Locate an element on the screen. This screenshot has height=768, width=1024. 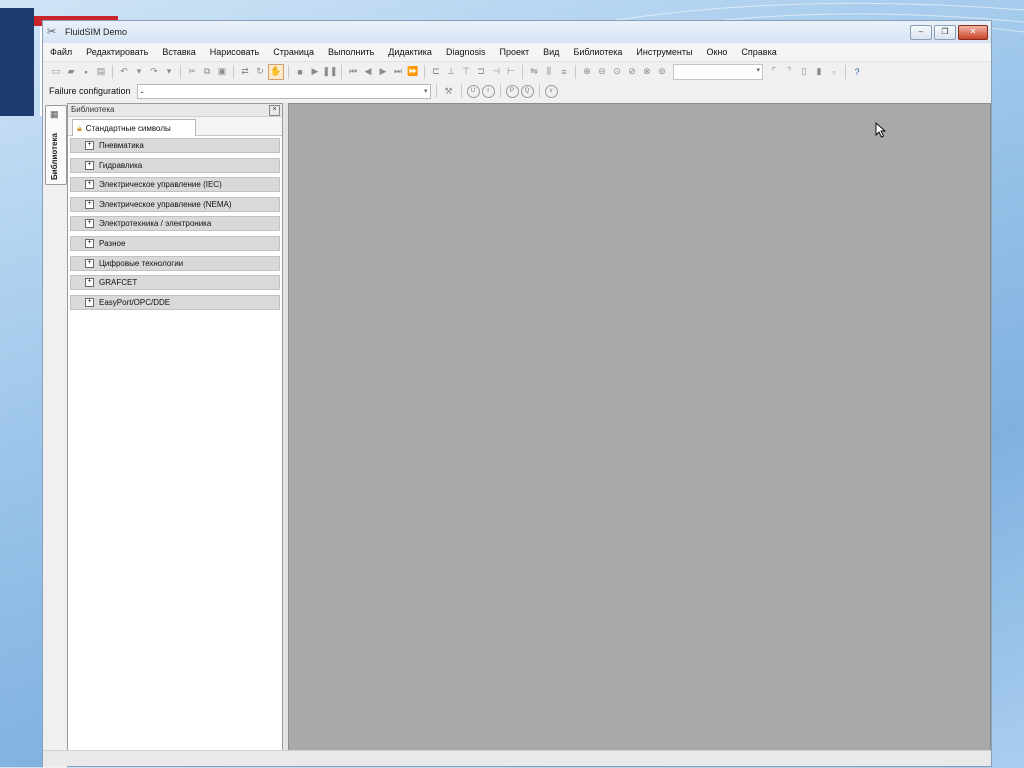
align-bottom-icon: ⊢ is located at coordinates (511, 72).